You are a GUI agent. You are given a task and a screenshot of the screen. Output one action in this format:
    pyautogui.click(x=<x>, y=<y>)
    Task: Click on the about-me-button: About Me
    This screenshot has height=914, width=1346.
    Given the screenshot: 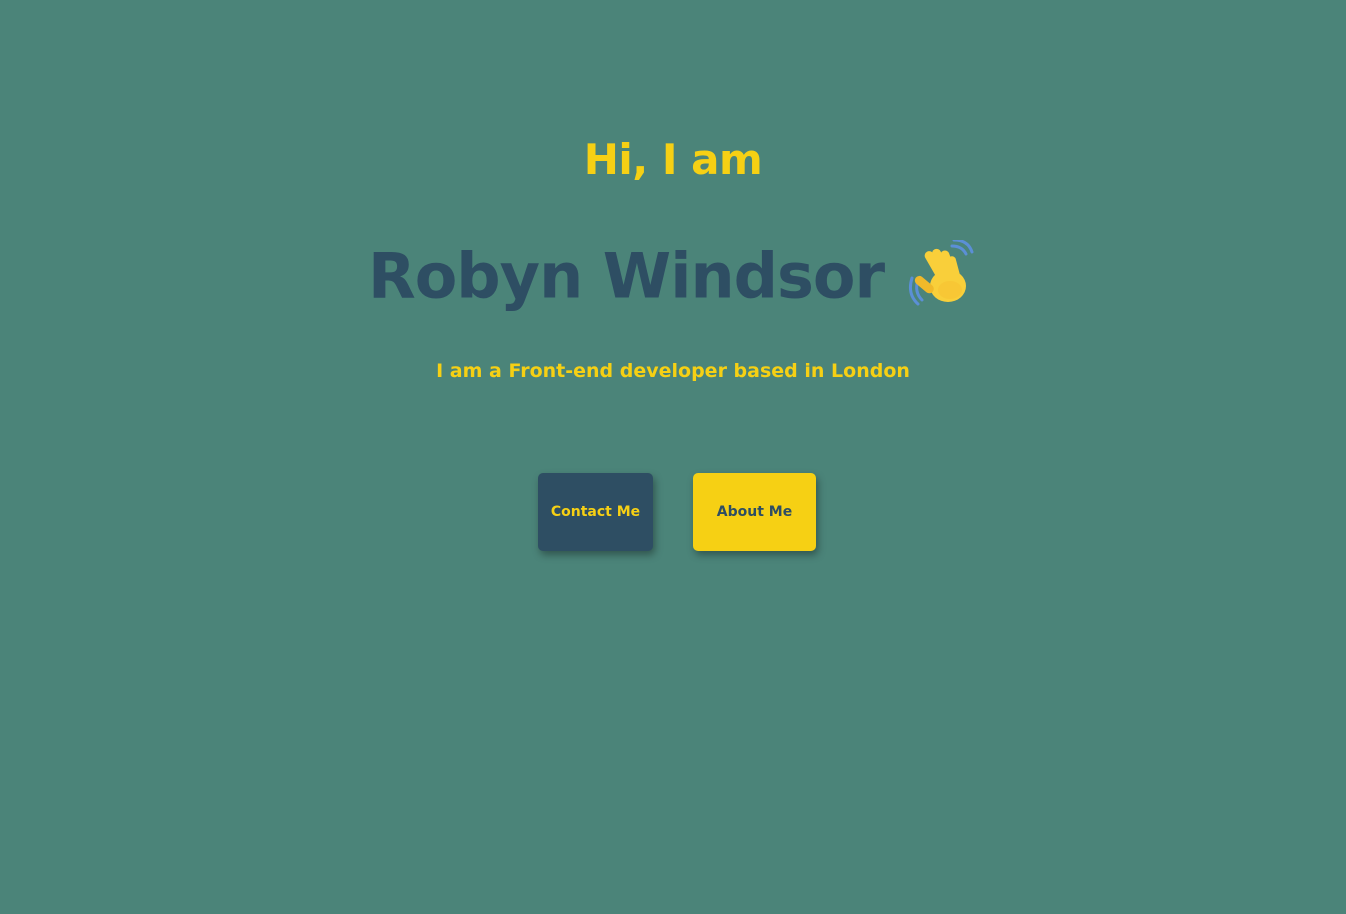 What is the action you would take?
    pyautogui.click(x=754, y=512)
    